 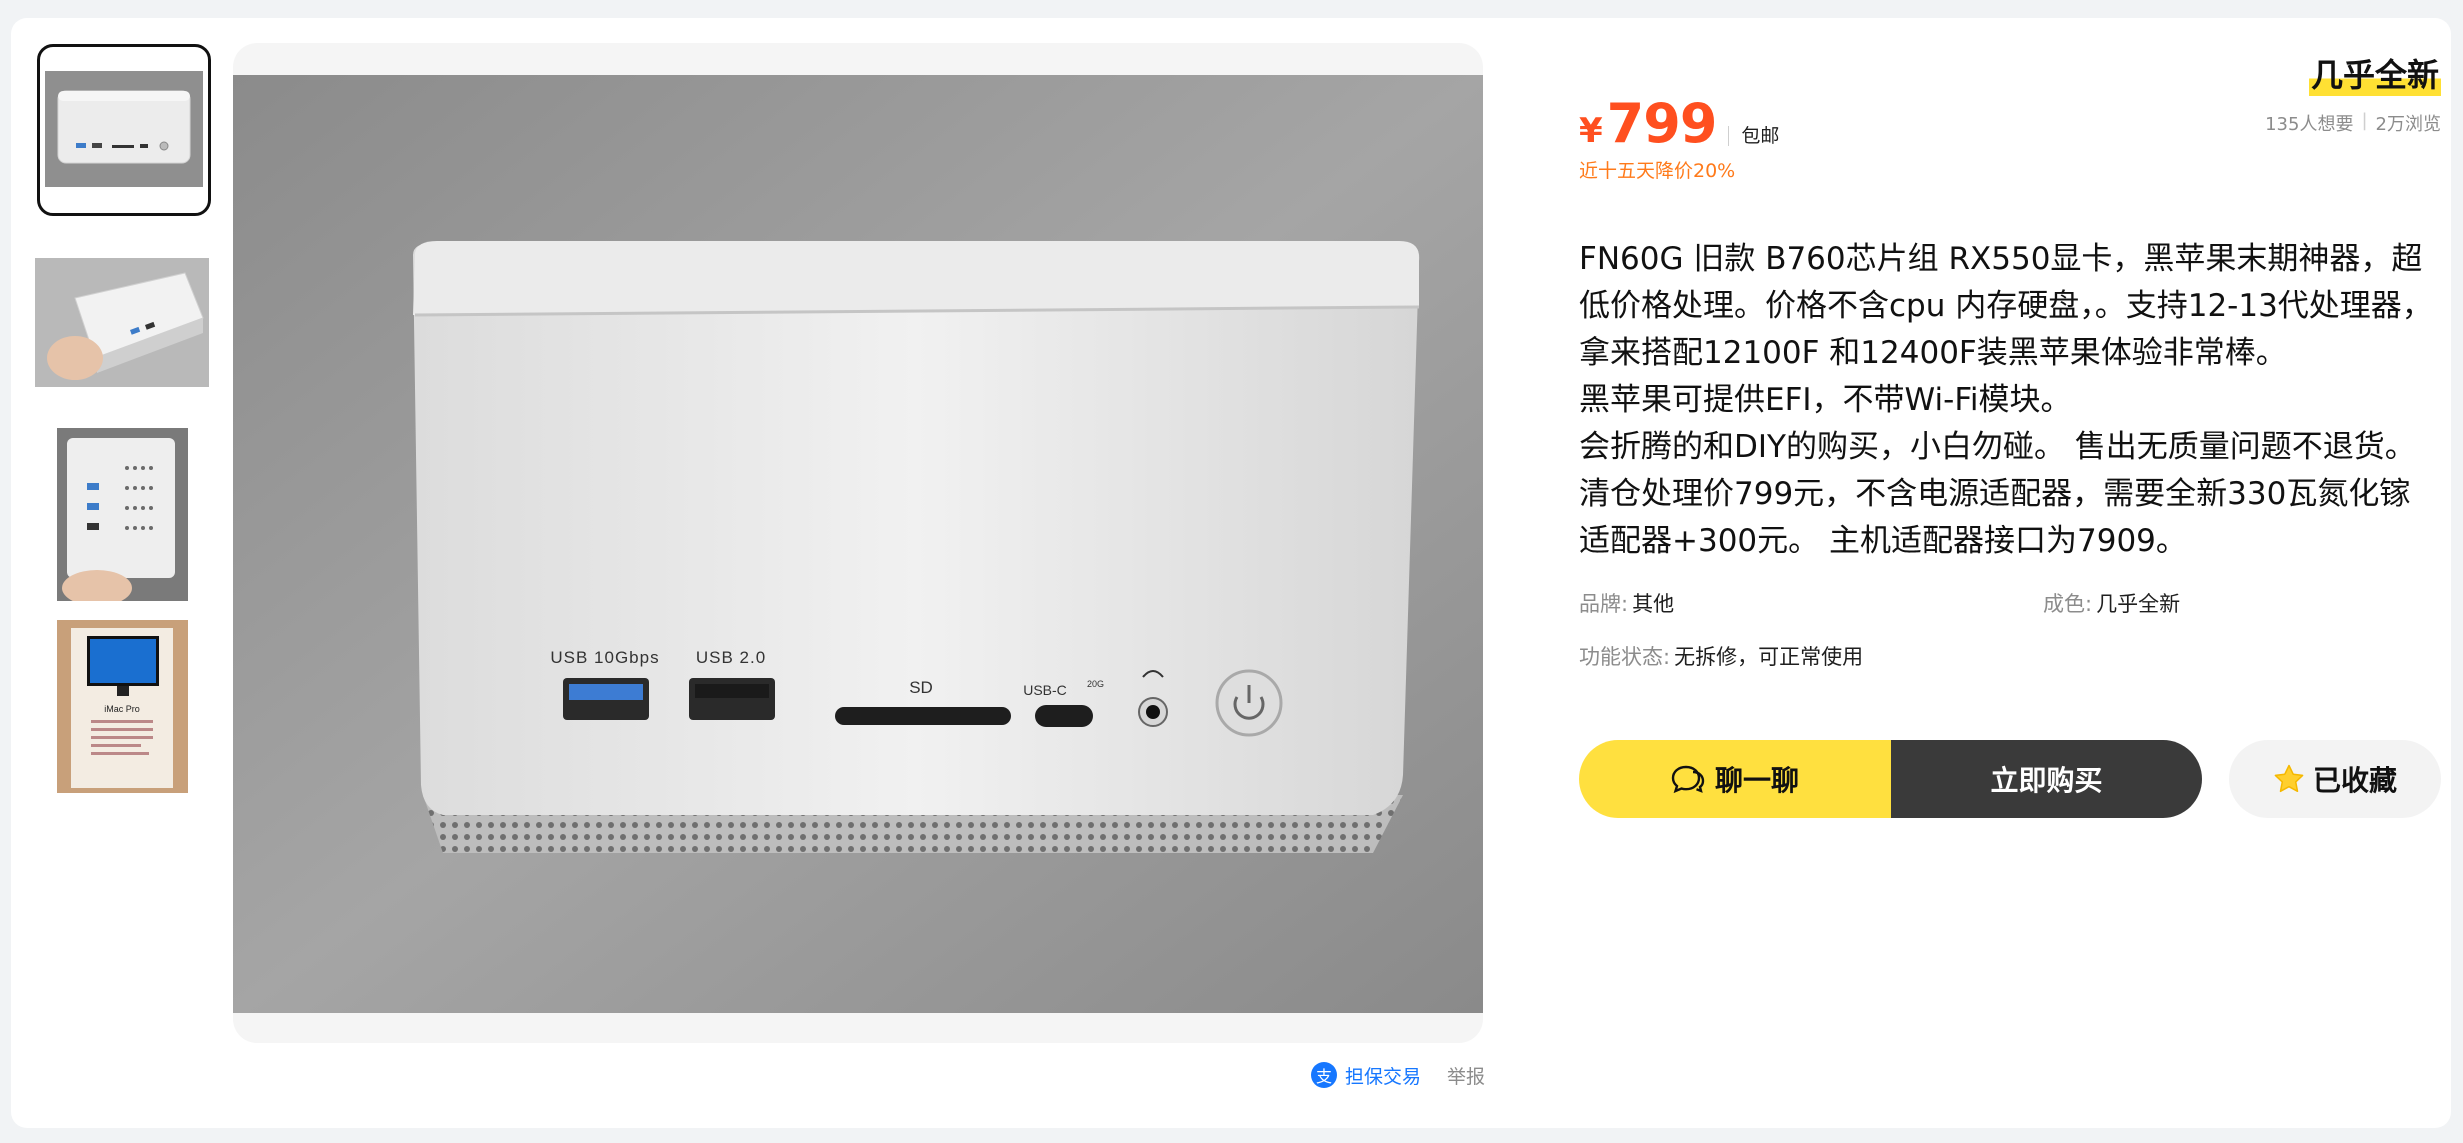 What do you see at coordinates (1688, 779) in the screenshot?
I see `chat-bubble-icon` at bounding box center [1688, 779].